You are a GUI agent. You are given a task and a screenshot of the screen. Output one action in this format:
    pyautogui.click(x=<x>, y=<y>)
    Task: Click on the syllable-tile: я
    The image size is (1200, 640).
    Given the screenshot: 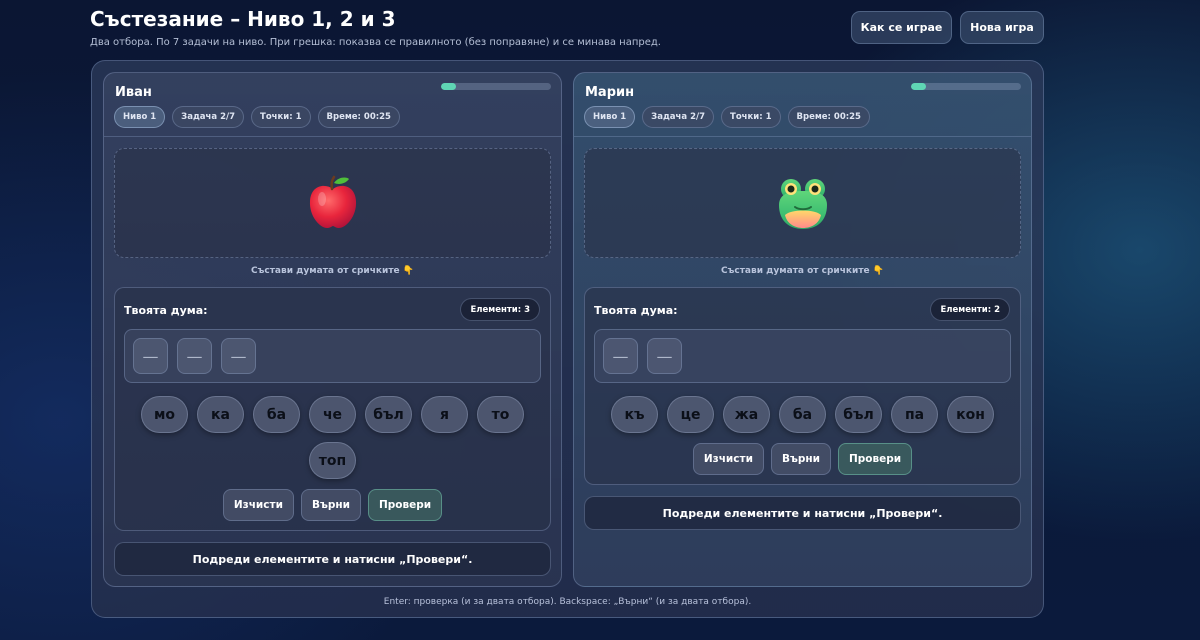 What is the action you would take?
    pyautogui.click(x=444, y=414)
    